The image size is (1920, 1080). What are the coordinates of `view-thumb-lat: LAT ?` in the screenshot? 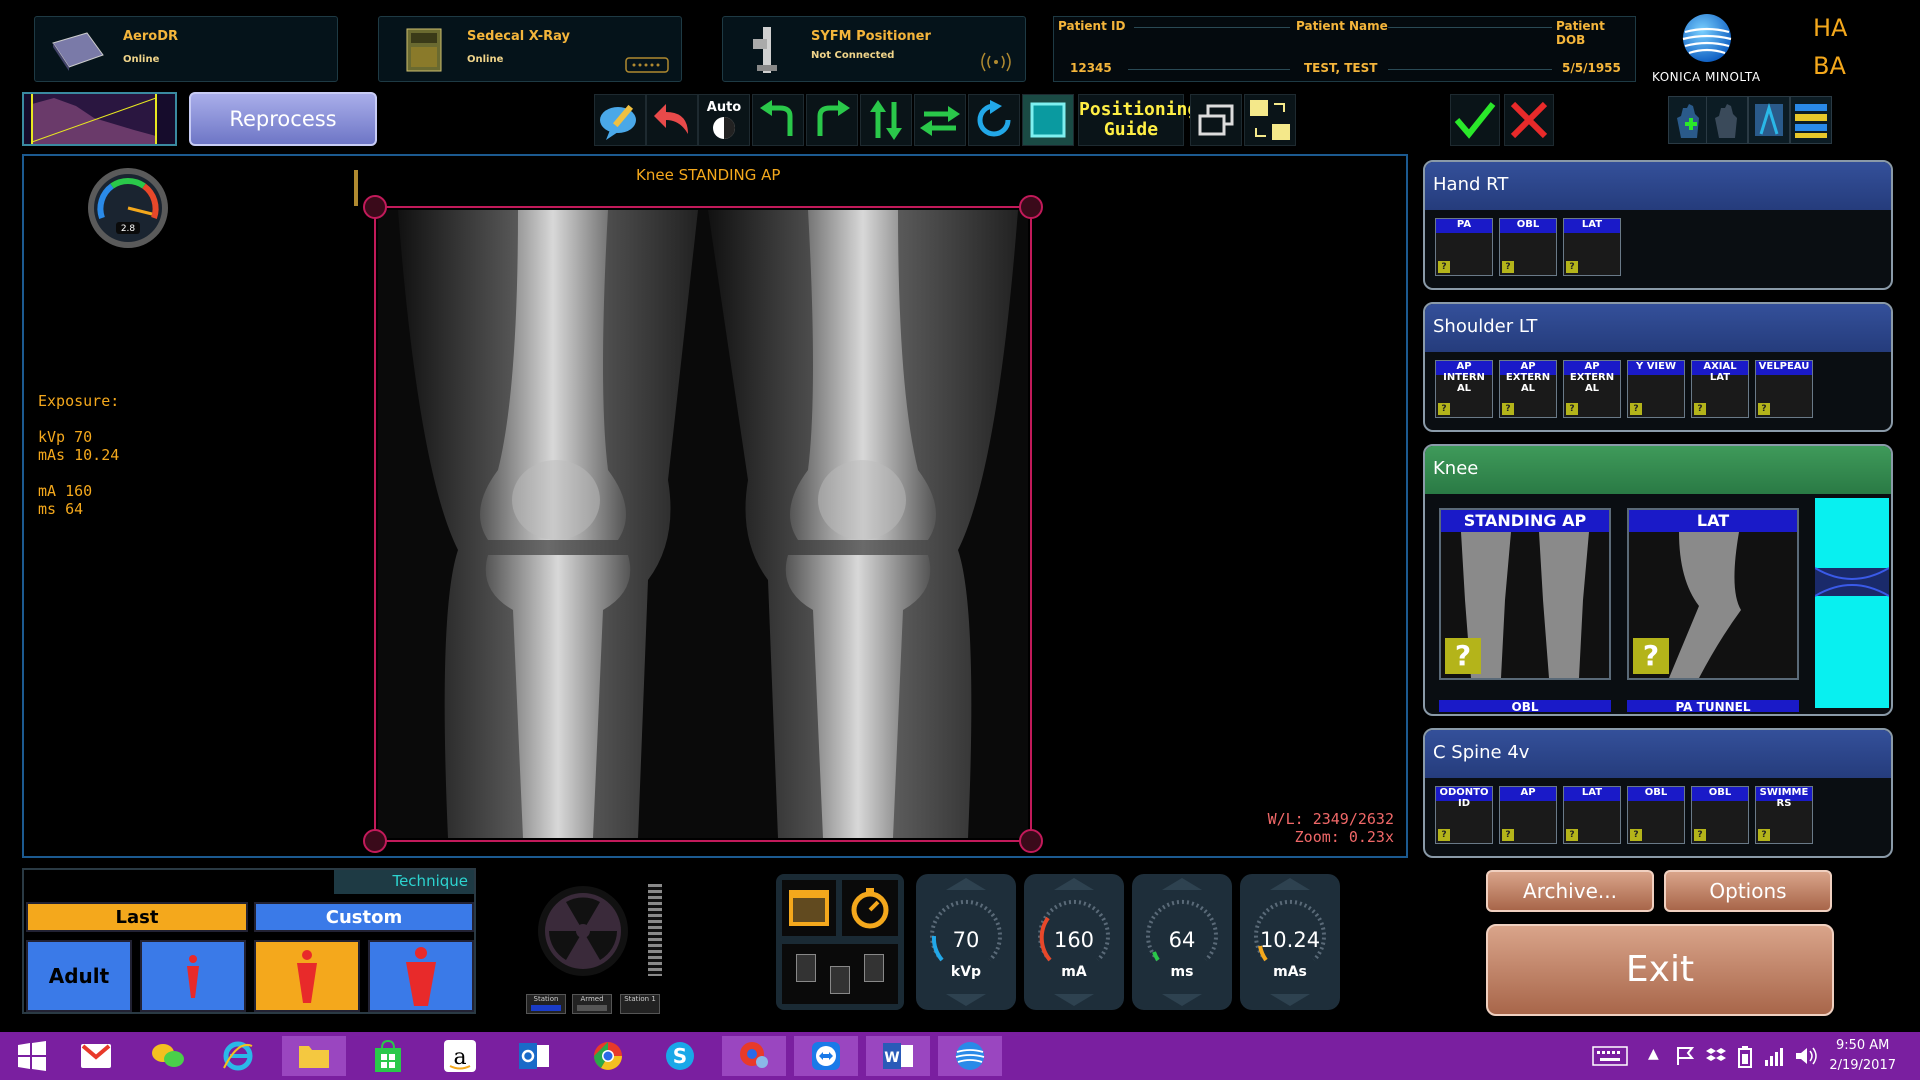 It's located at (1713, 594).